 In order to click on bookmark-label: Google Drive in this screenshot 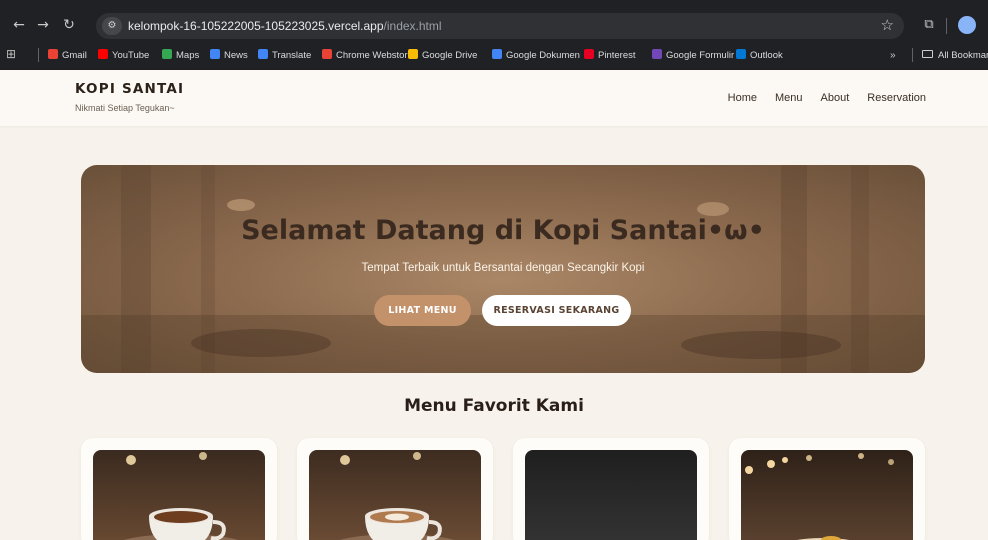, I will do `click(450, 55)`.